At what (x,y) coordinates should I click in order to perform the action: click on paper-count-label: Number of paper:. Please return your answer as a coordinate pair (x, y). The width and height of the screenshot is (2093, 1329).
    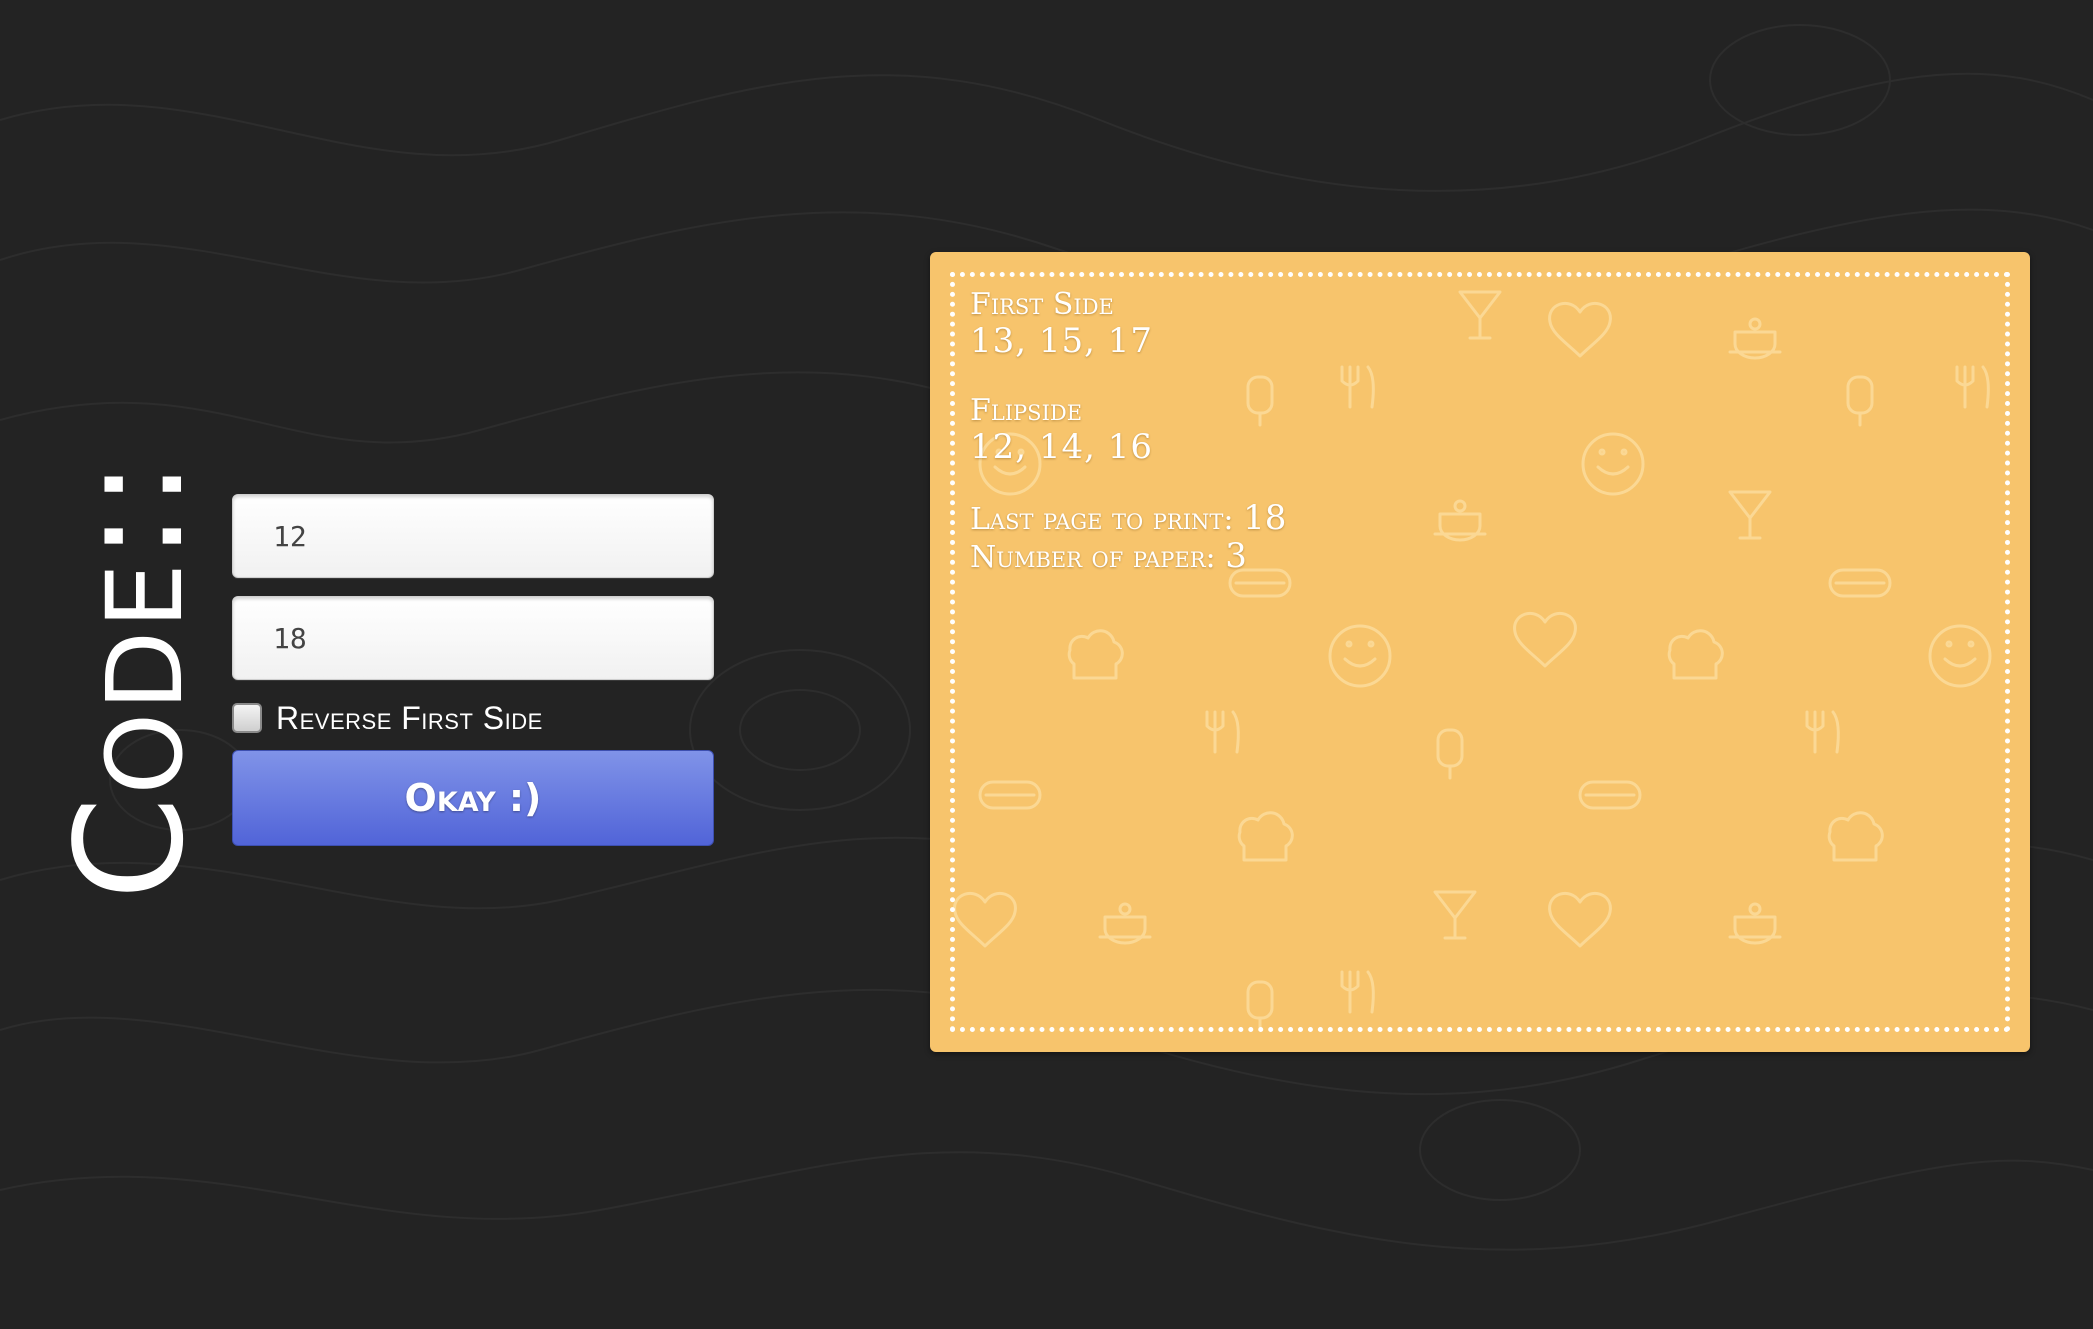
    Looking at the image, I should click on (1093, 557).